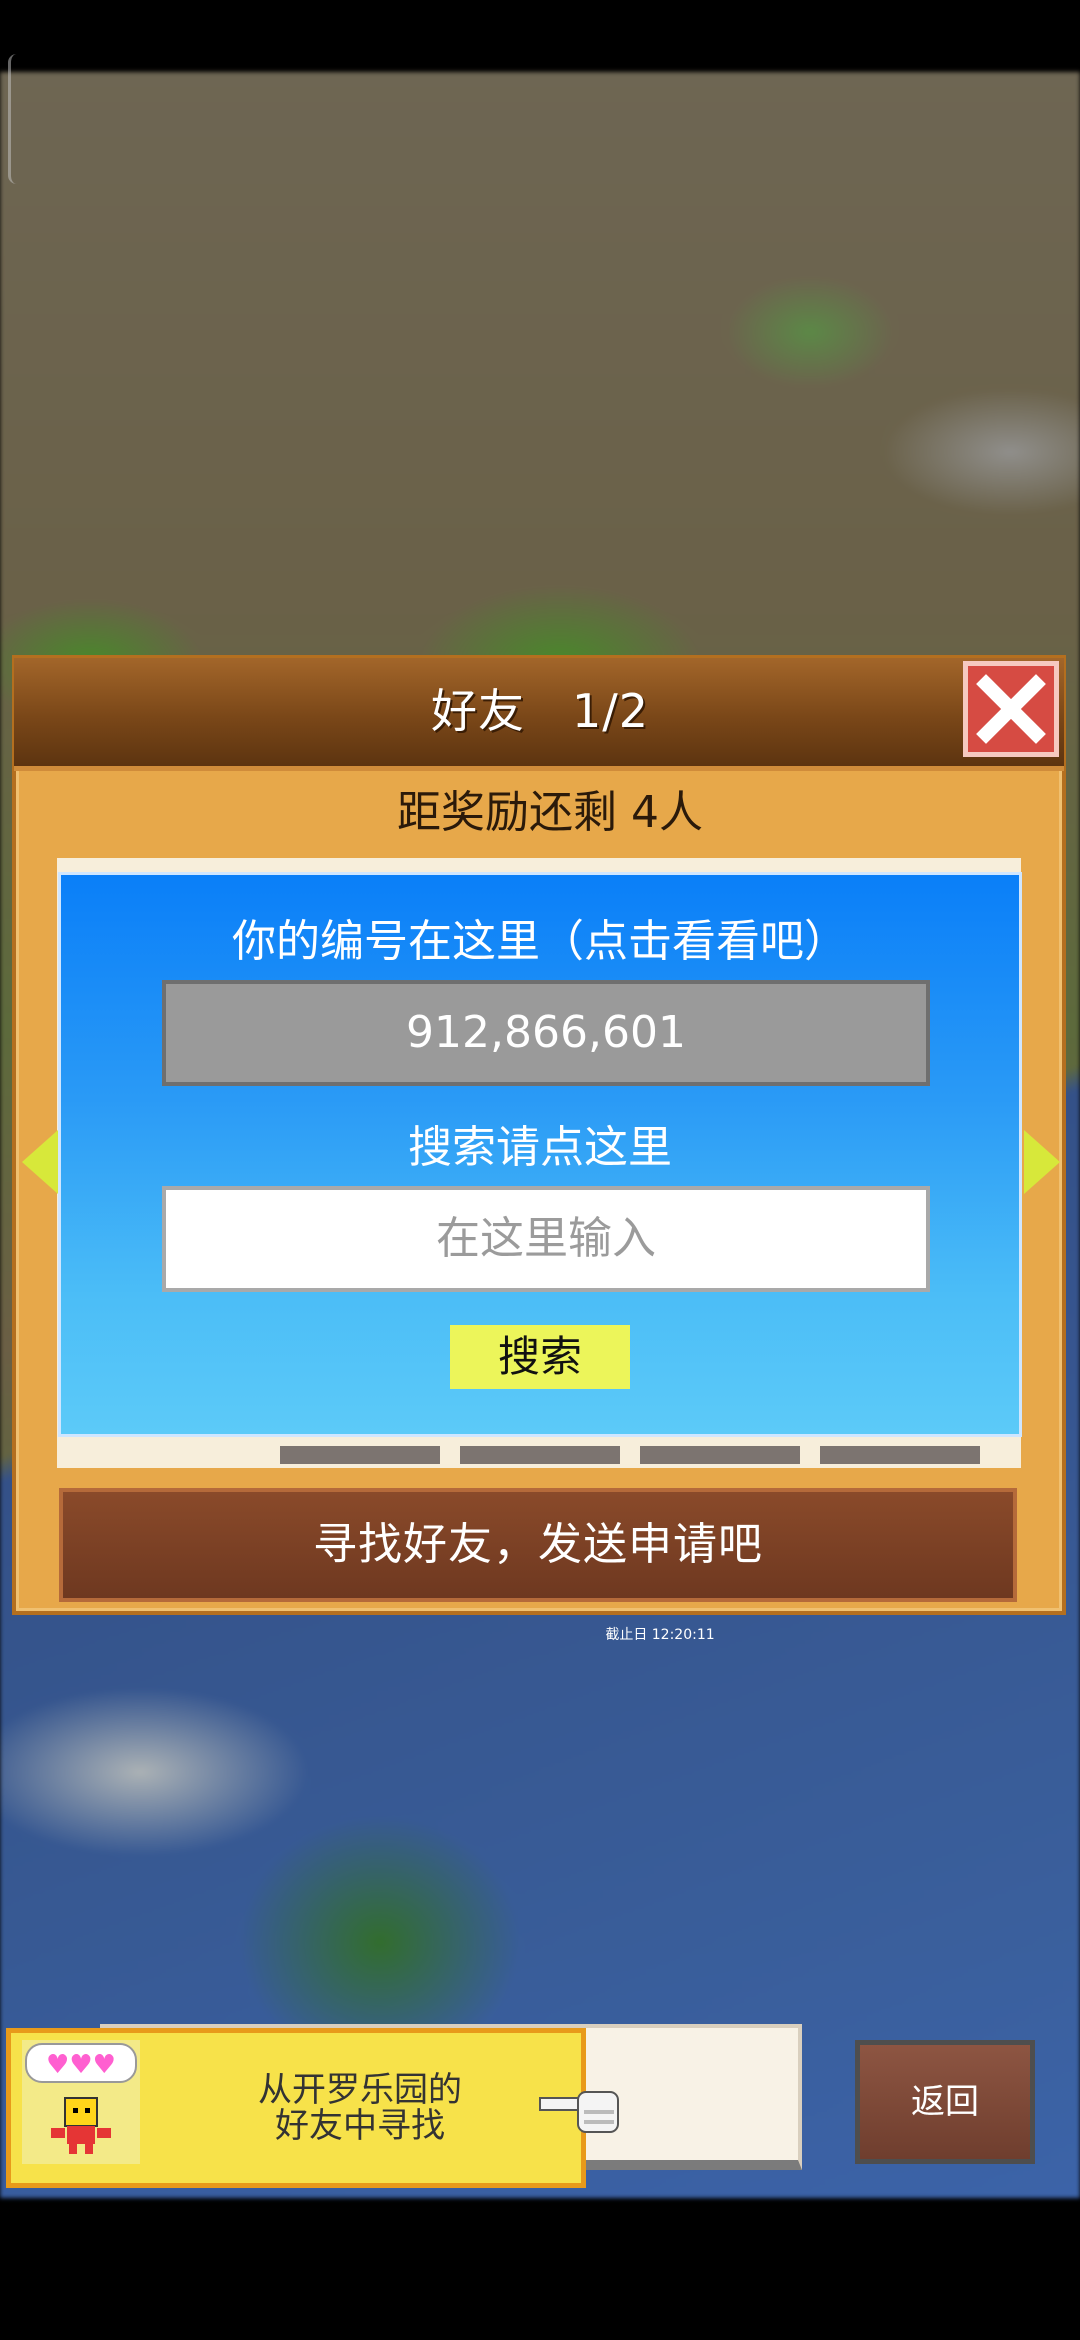 Image resolution: width=1080 pixels, height=2340 pixels. I want to click on pointing-hand-icon, so click(579, 2112).